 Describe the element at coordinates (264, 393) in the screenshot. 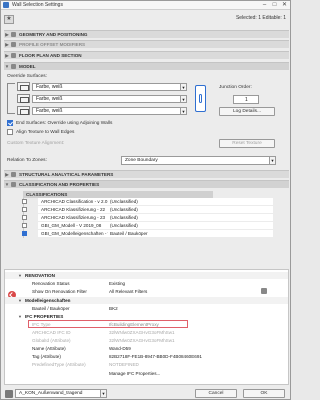

I see `ok-button: OK` at that location.